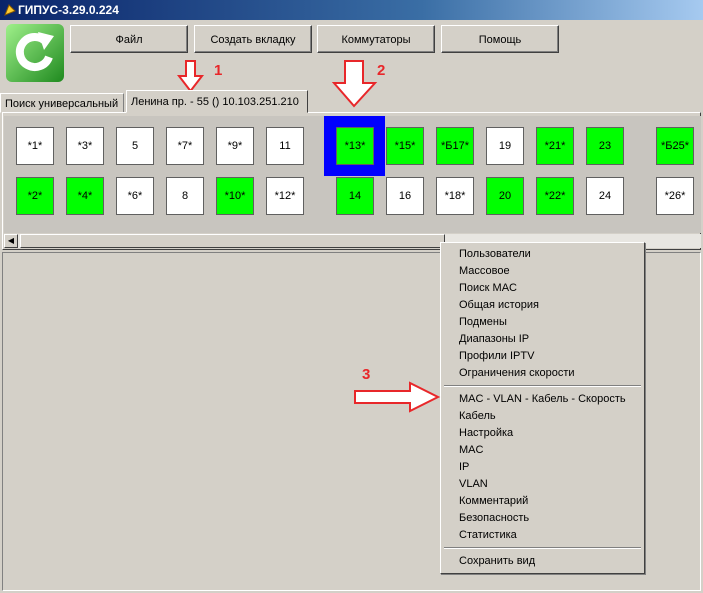 Image resolution: width=703 pixels, height=593 pixels. What do you see at coordinates (129, 39) in the screenshot?
I see `file-button: Файл` at bounding box center [129, 39].